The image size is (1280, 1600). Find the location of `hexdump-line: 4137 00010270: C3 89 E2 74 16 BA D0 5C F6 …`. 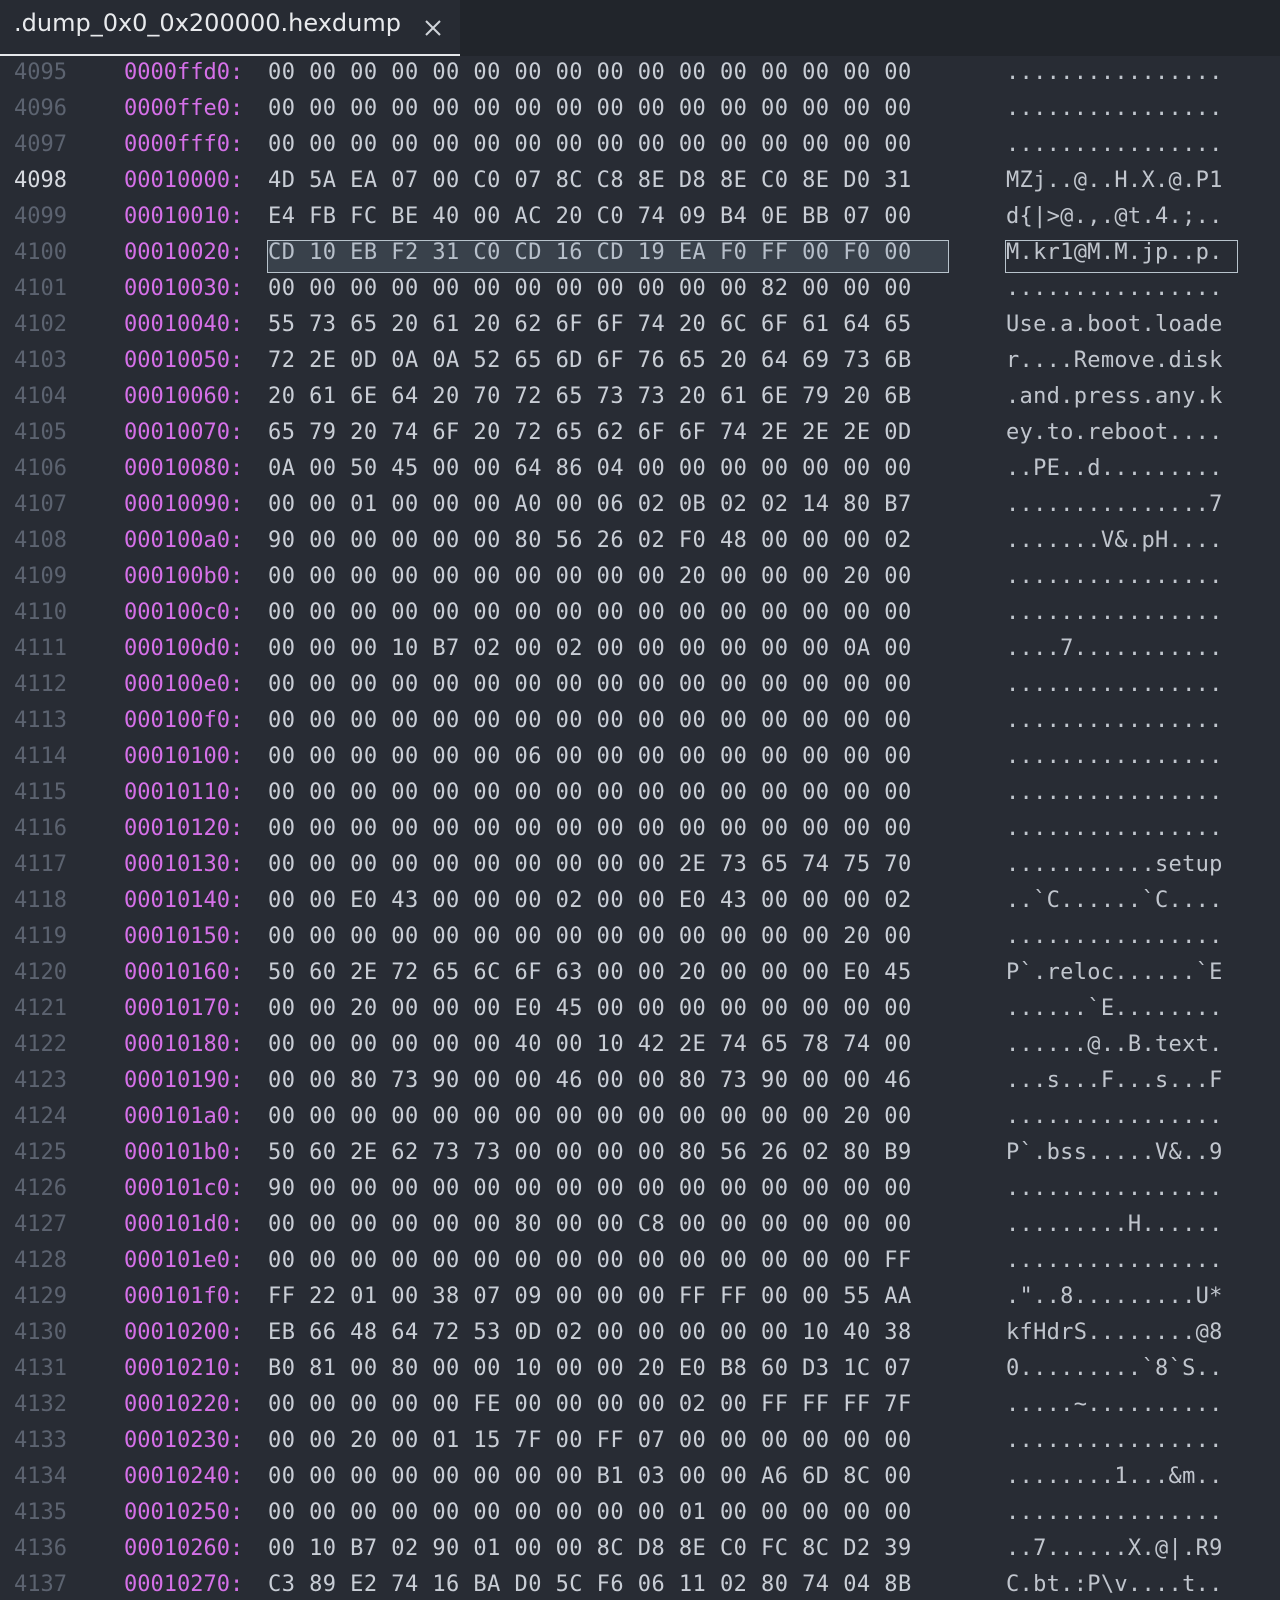

hexdump-line: 4137 00010270: C3 89 E2 74 16 BA D0 5C F6 … is located at coordinates (640, 1583).